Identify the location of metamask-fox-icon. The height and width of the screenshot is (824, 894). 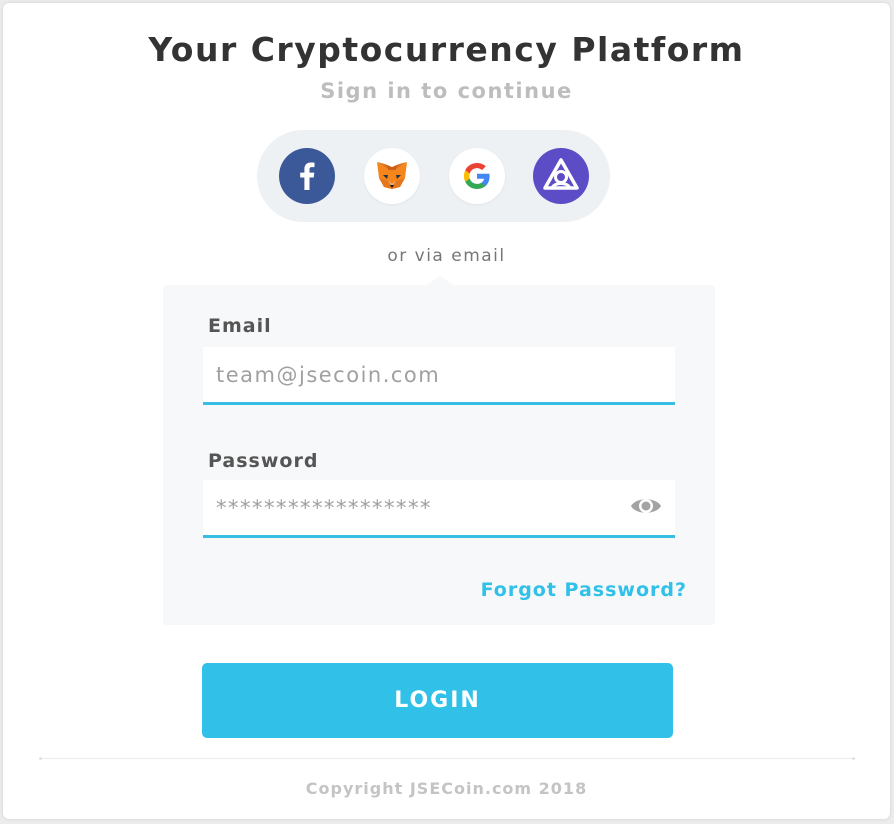
(392, 175).